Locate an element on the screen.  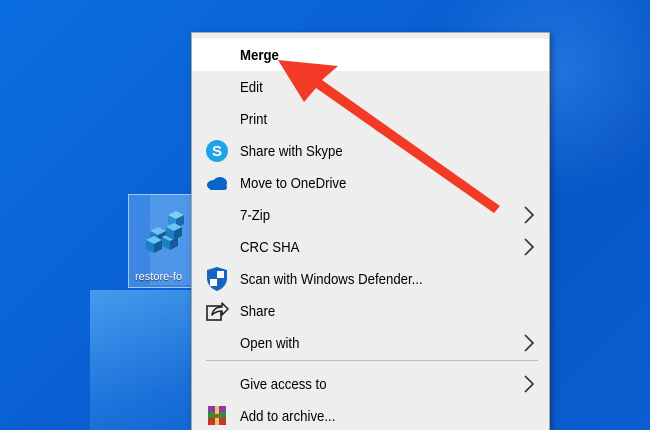
menu-item-open-with: Open with is located at coordinates (370, 343).